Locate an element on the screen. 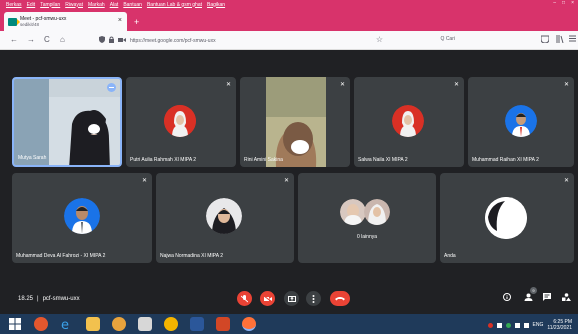 The image size is (578, 334). close-tab-icon: × is located at coordinates (120, 20).